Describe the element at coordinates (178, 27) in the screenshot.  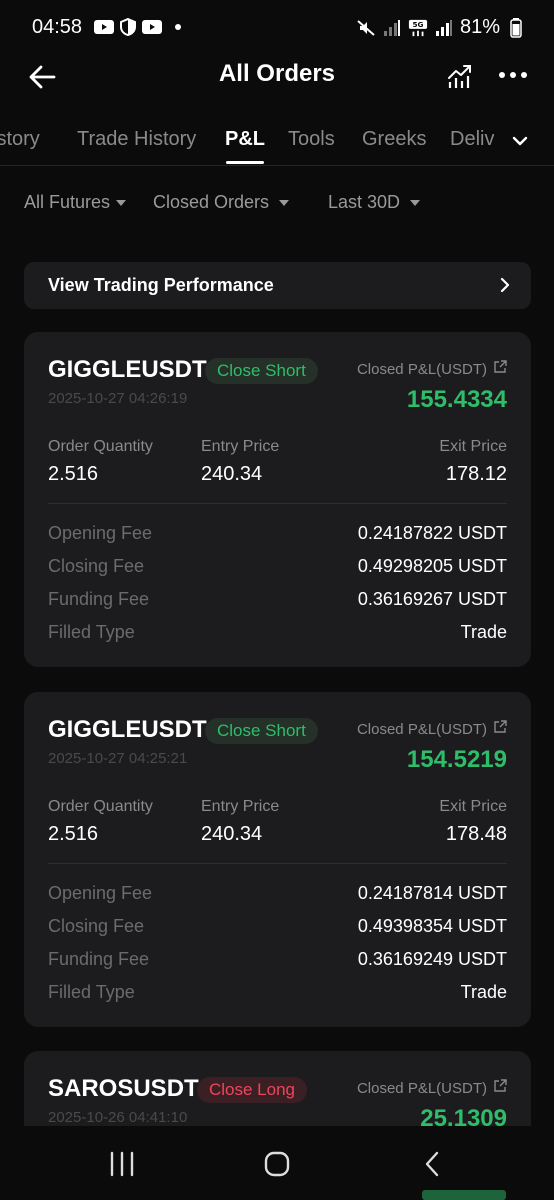
I see `notification-dot` at that location.